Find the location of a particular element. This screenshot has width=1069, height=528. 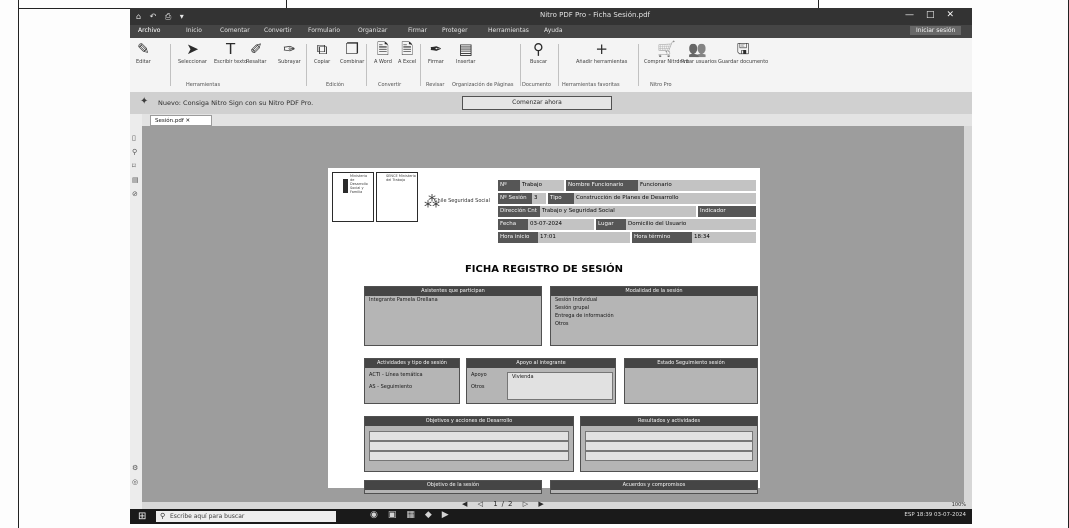

tab-tools: Herramientas is located at coordinates (508, 30).